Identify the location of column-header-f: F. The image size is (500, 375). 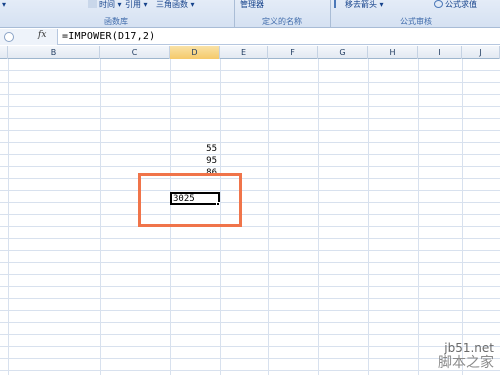
(293, 52).